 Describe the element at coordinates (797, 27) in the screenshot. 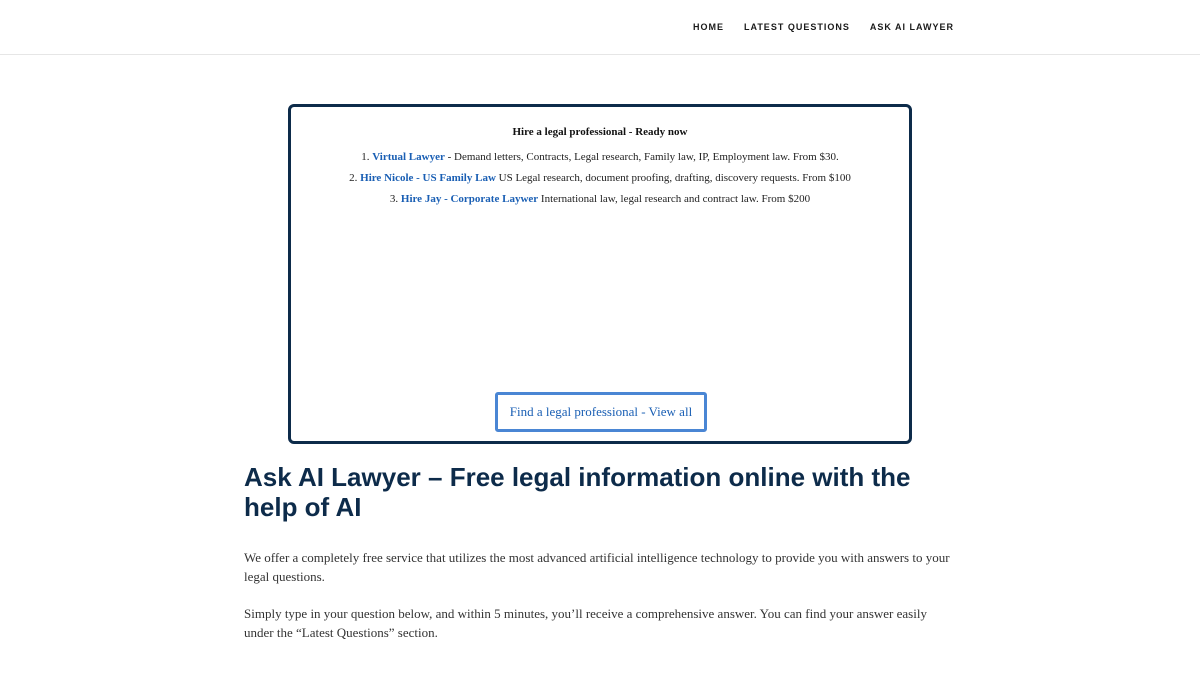

I see `nav-latest-questions-link: LATEST QUESTIONS` at that location.